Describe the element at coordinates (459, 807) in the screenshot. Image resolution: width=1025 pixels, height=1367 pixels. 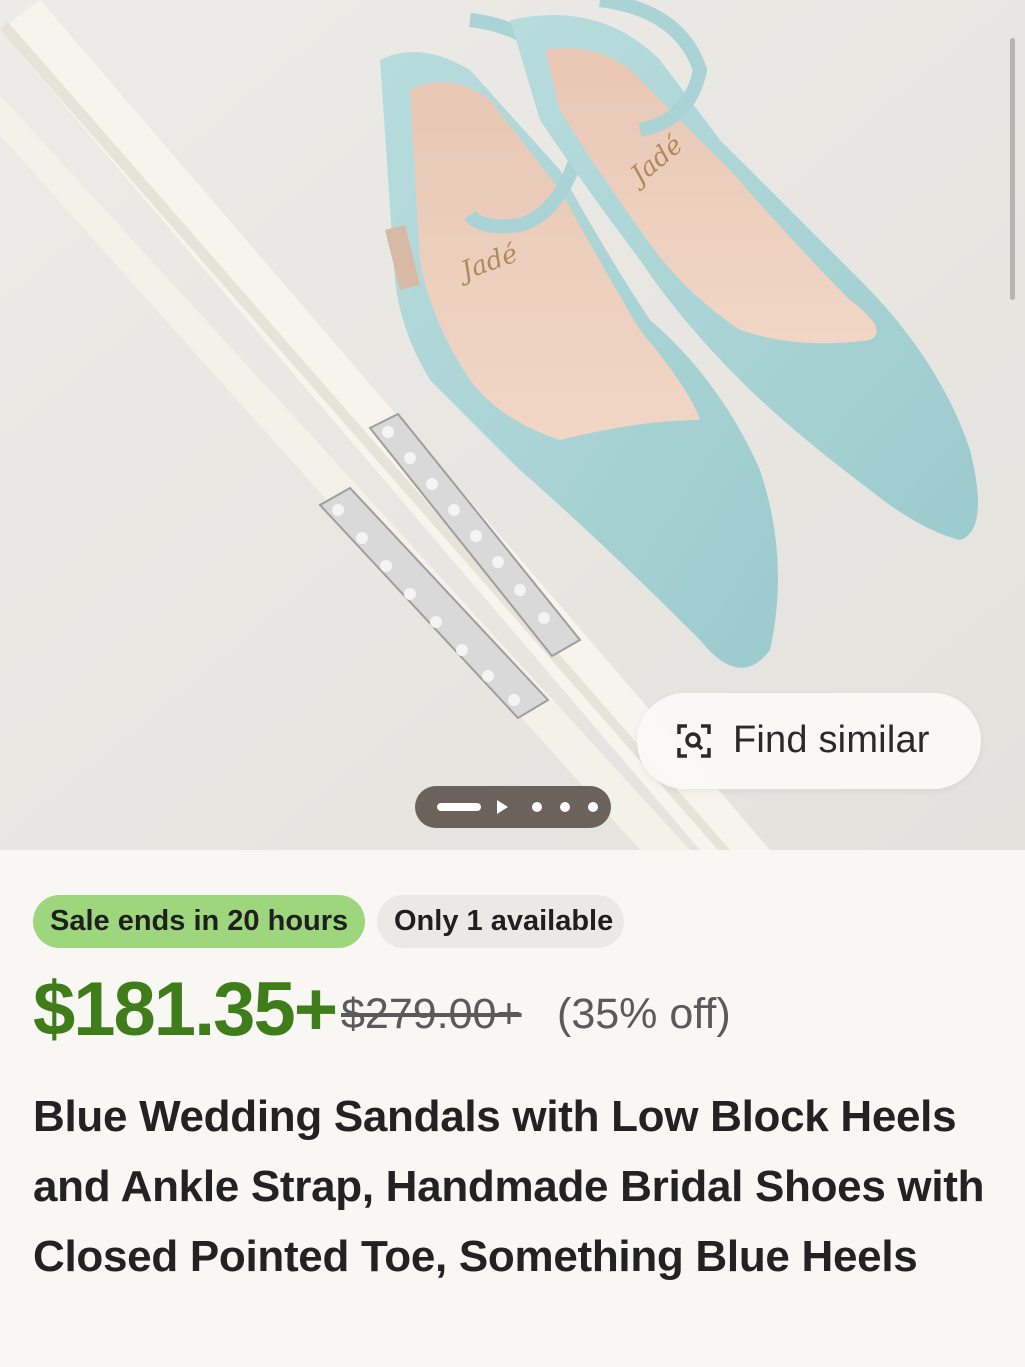
I see `carousel-active-indicator` at that location.